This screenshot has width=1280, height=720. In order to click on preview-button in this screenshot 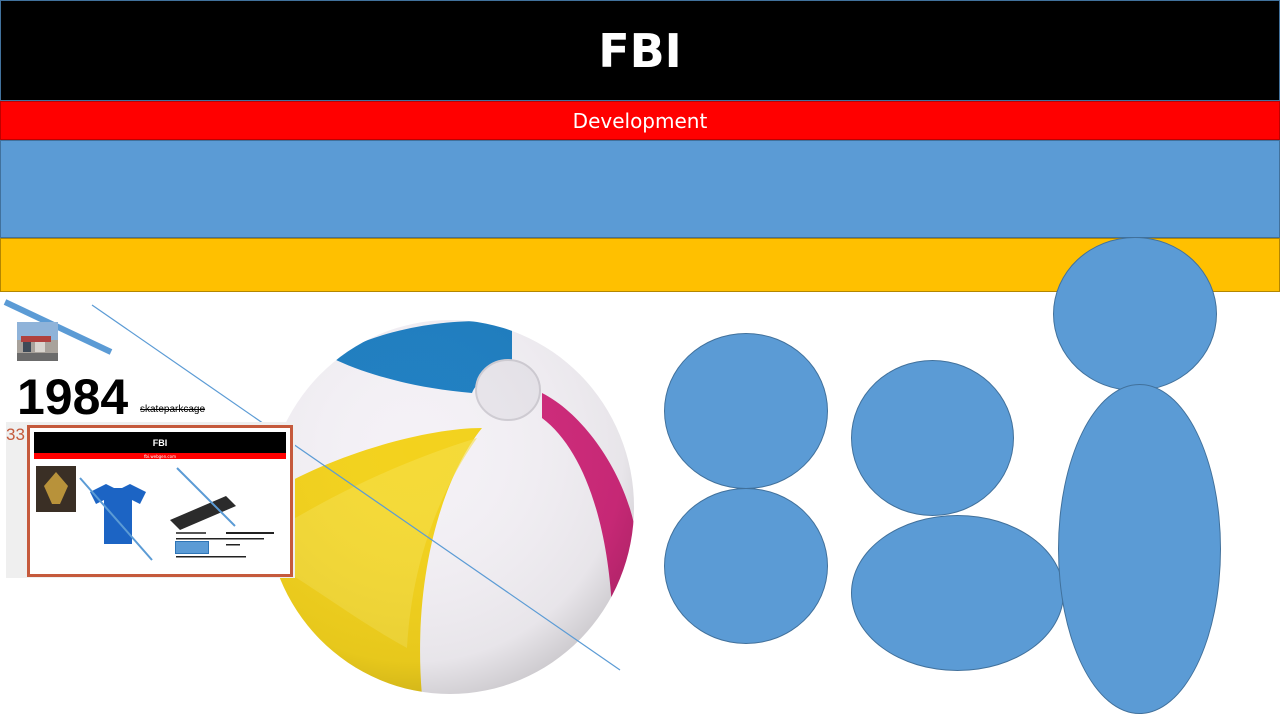, I will do `click(192, 547)`.